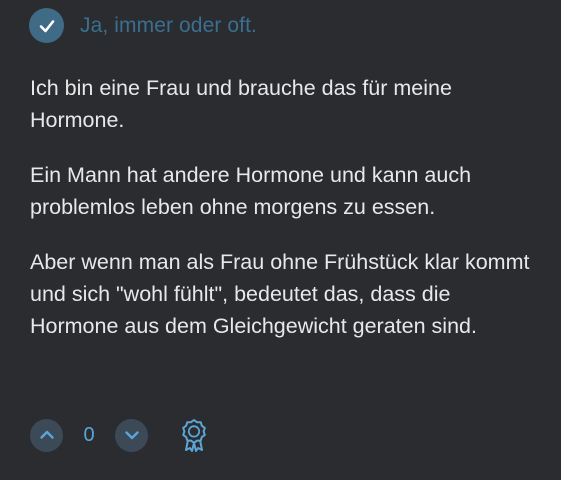 This screenshot has width=561, height=480. I want to click on chevron-down-icon, so click(131, 435).